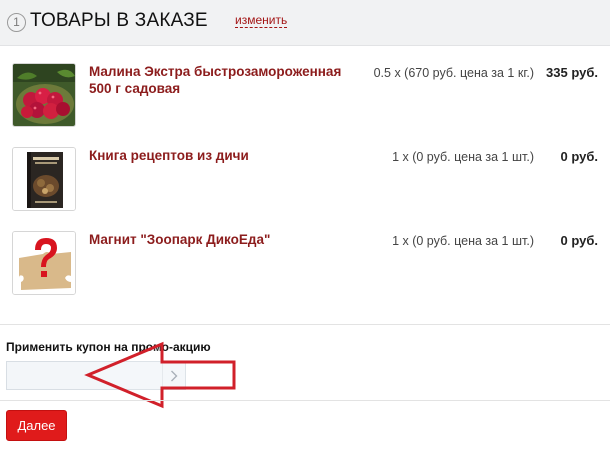  I want to click on chevron-right-icon, so click(174, 375).